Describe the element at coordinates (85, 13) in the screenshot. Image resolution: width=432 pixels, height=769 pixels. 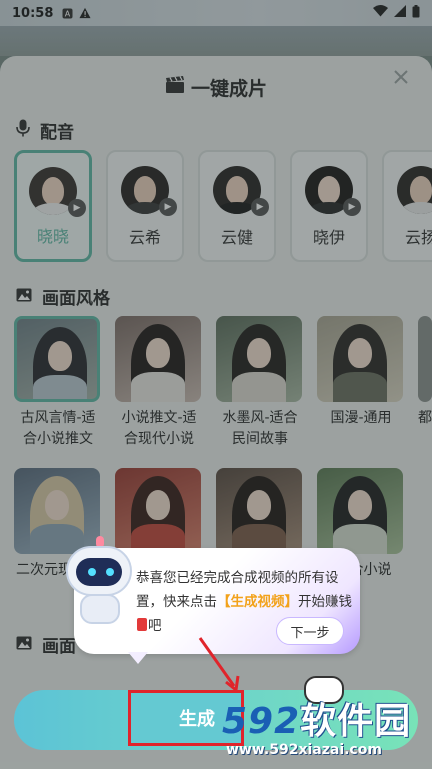
I see `warning-icon` at that location.